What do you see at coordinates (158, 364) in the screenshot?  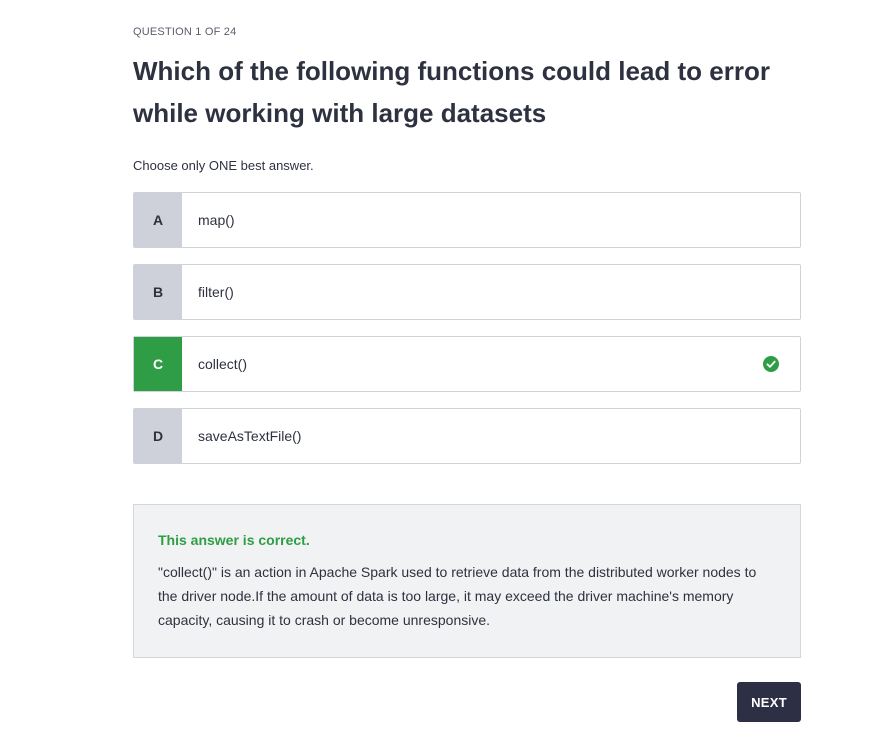 I see `option-letter: C` at bounding box center [158, 364].